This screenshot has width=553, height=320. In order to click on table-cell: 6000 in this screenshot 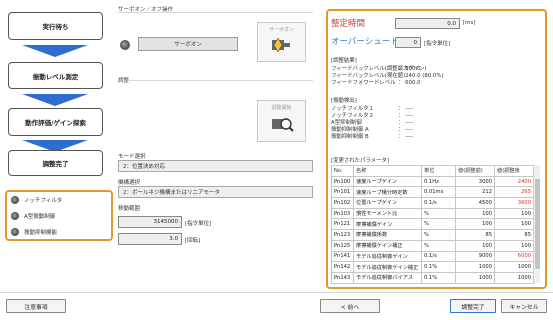, I will do `click(514, 256)`.